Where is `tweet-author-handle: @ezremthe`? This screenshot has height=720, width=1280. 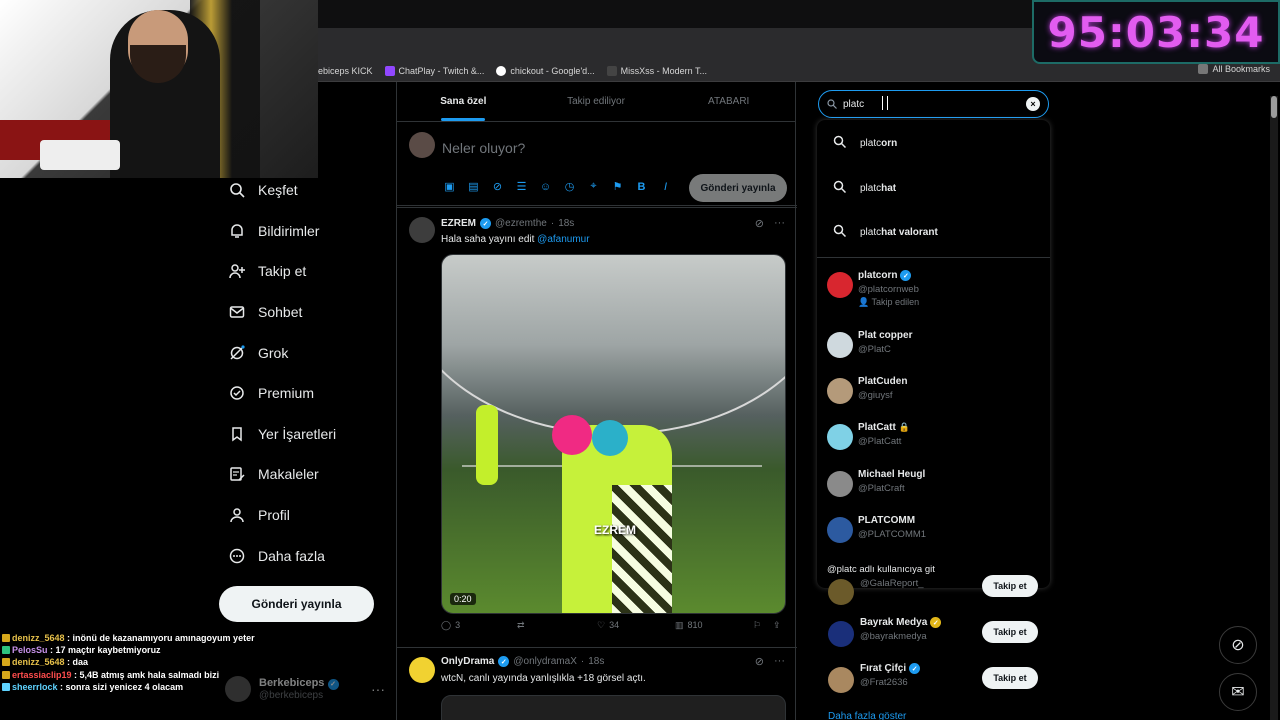 tweet-author-handle: @ezremthe is located at coordinates (521, 223).